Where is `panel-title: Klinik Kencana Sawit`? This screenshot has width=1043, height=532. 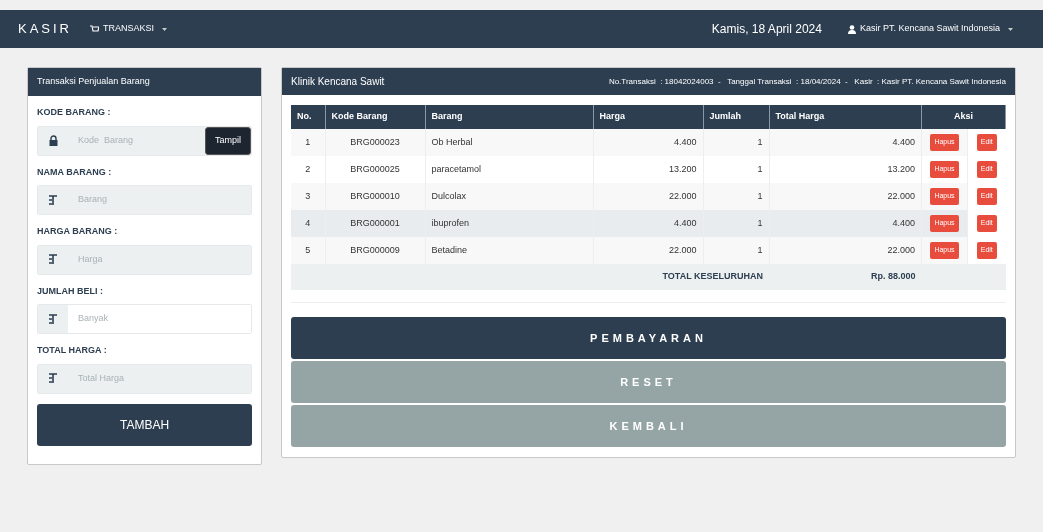 panel-title: Klinik Kencana Sawit is located at coordinates (338, 82).